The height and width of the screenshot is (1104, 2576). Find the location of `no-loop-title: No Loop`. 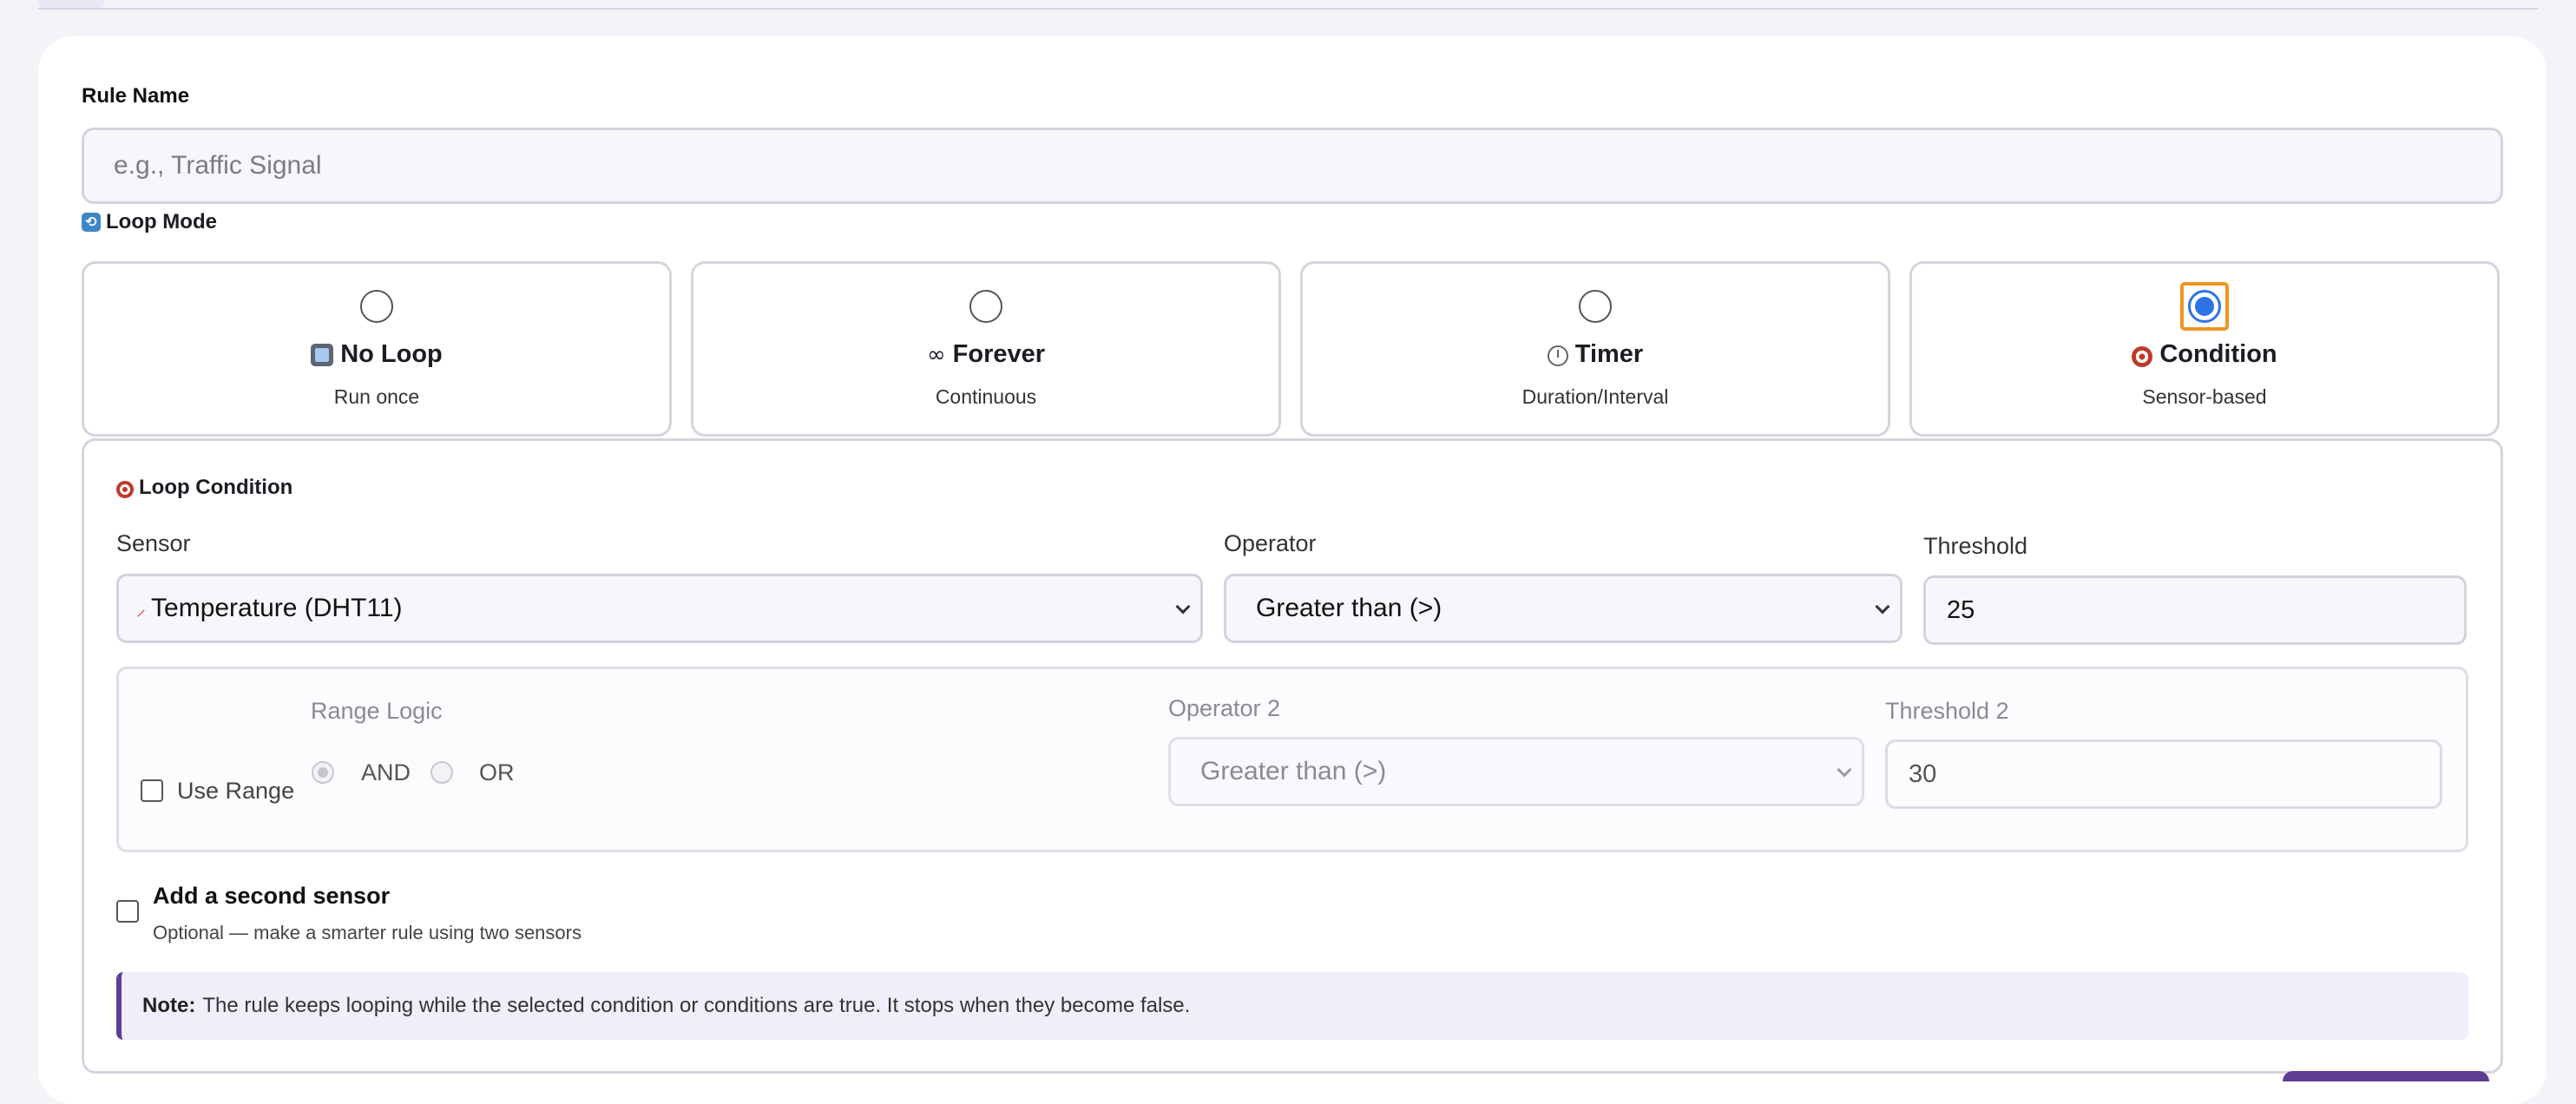

no-loop-title: No Loop is located at coordinates (391, 354).